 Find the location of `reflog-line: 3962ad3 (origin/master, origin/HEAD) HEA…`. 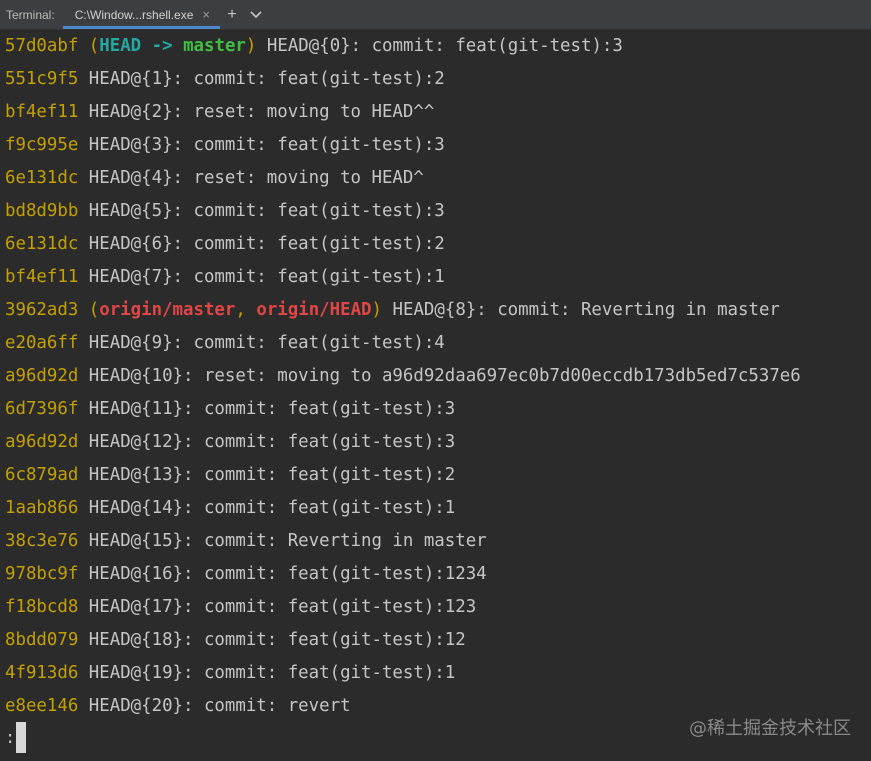

reflog-line: 3962ad3 (origin/master, origin/HEAD) HEA… is located at coordinates (435, 310).